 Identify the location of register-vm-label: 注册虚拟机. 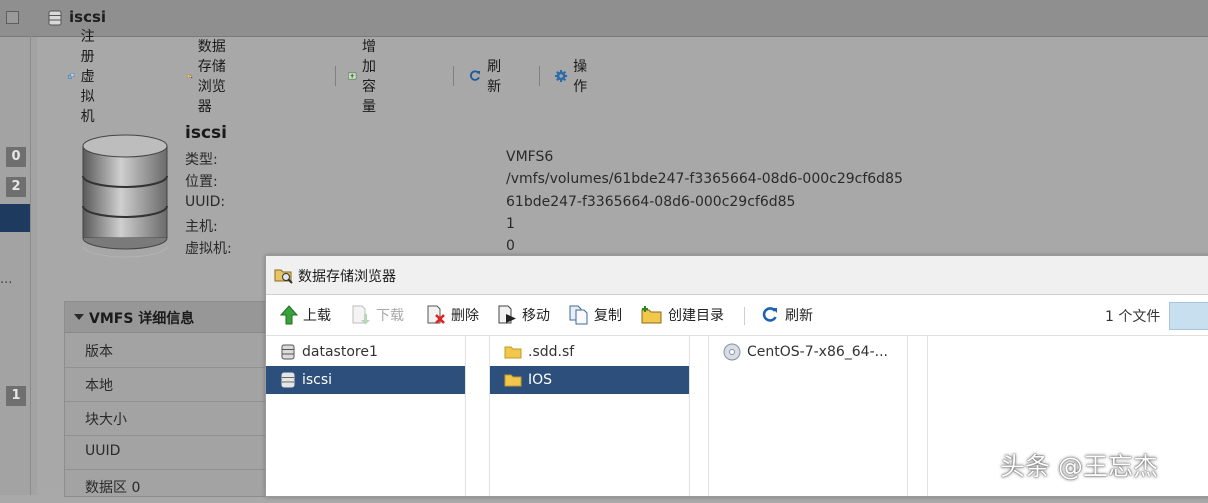
(87, 77).